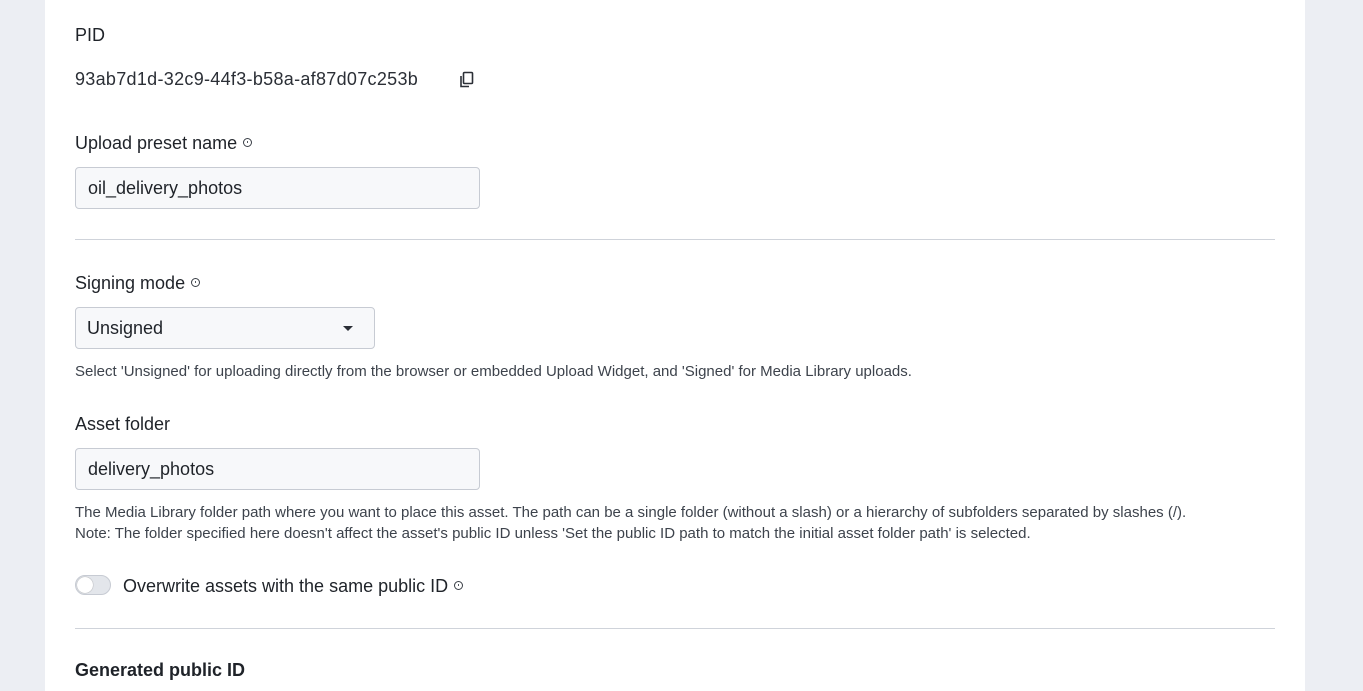 The image size is (1363, 691). Describe the element at coordinates (123, 424) in the screenshot. I see `asset-folder-label: Asset folder` at that location.